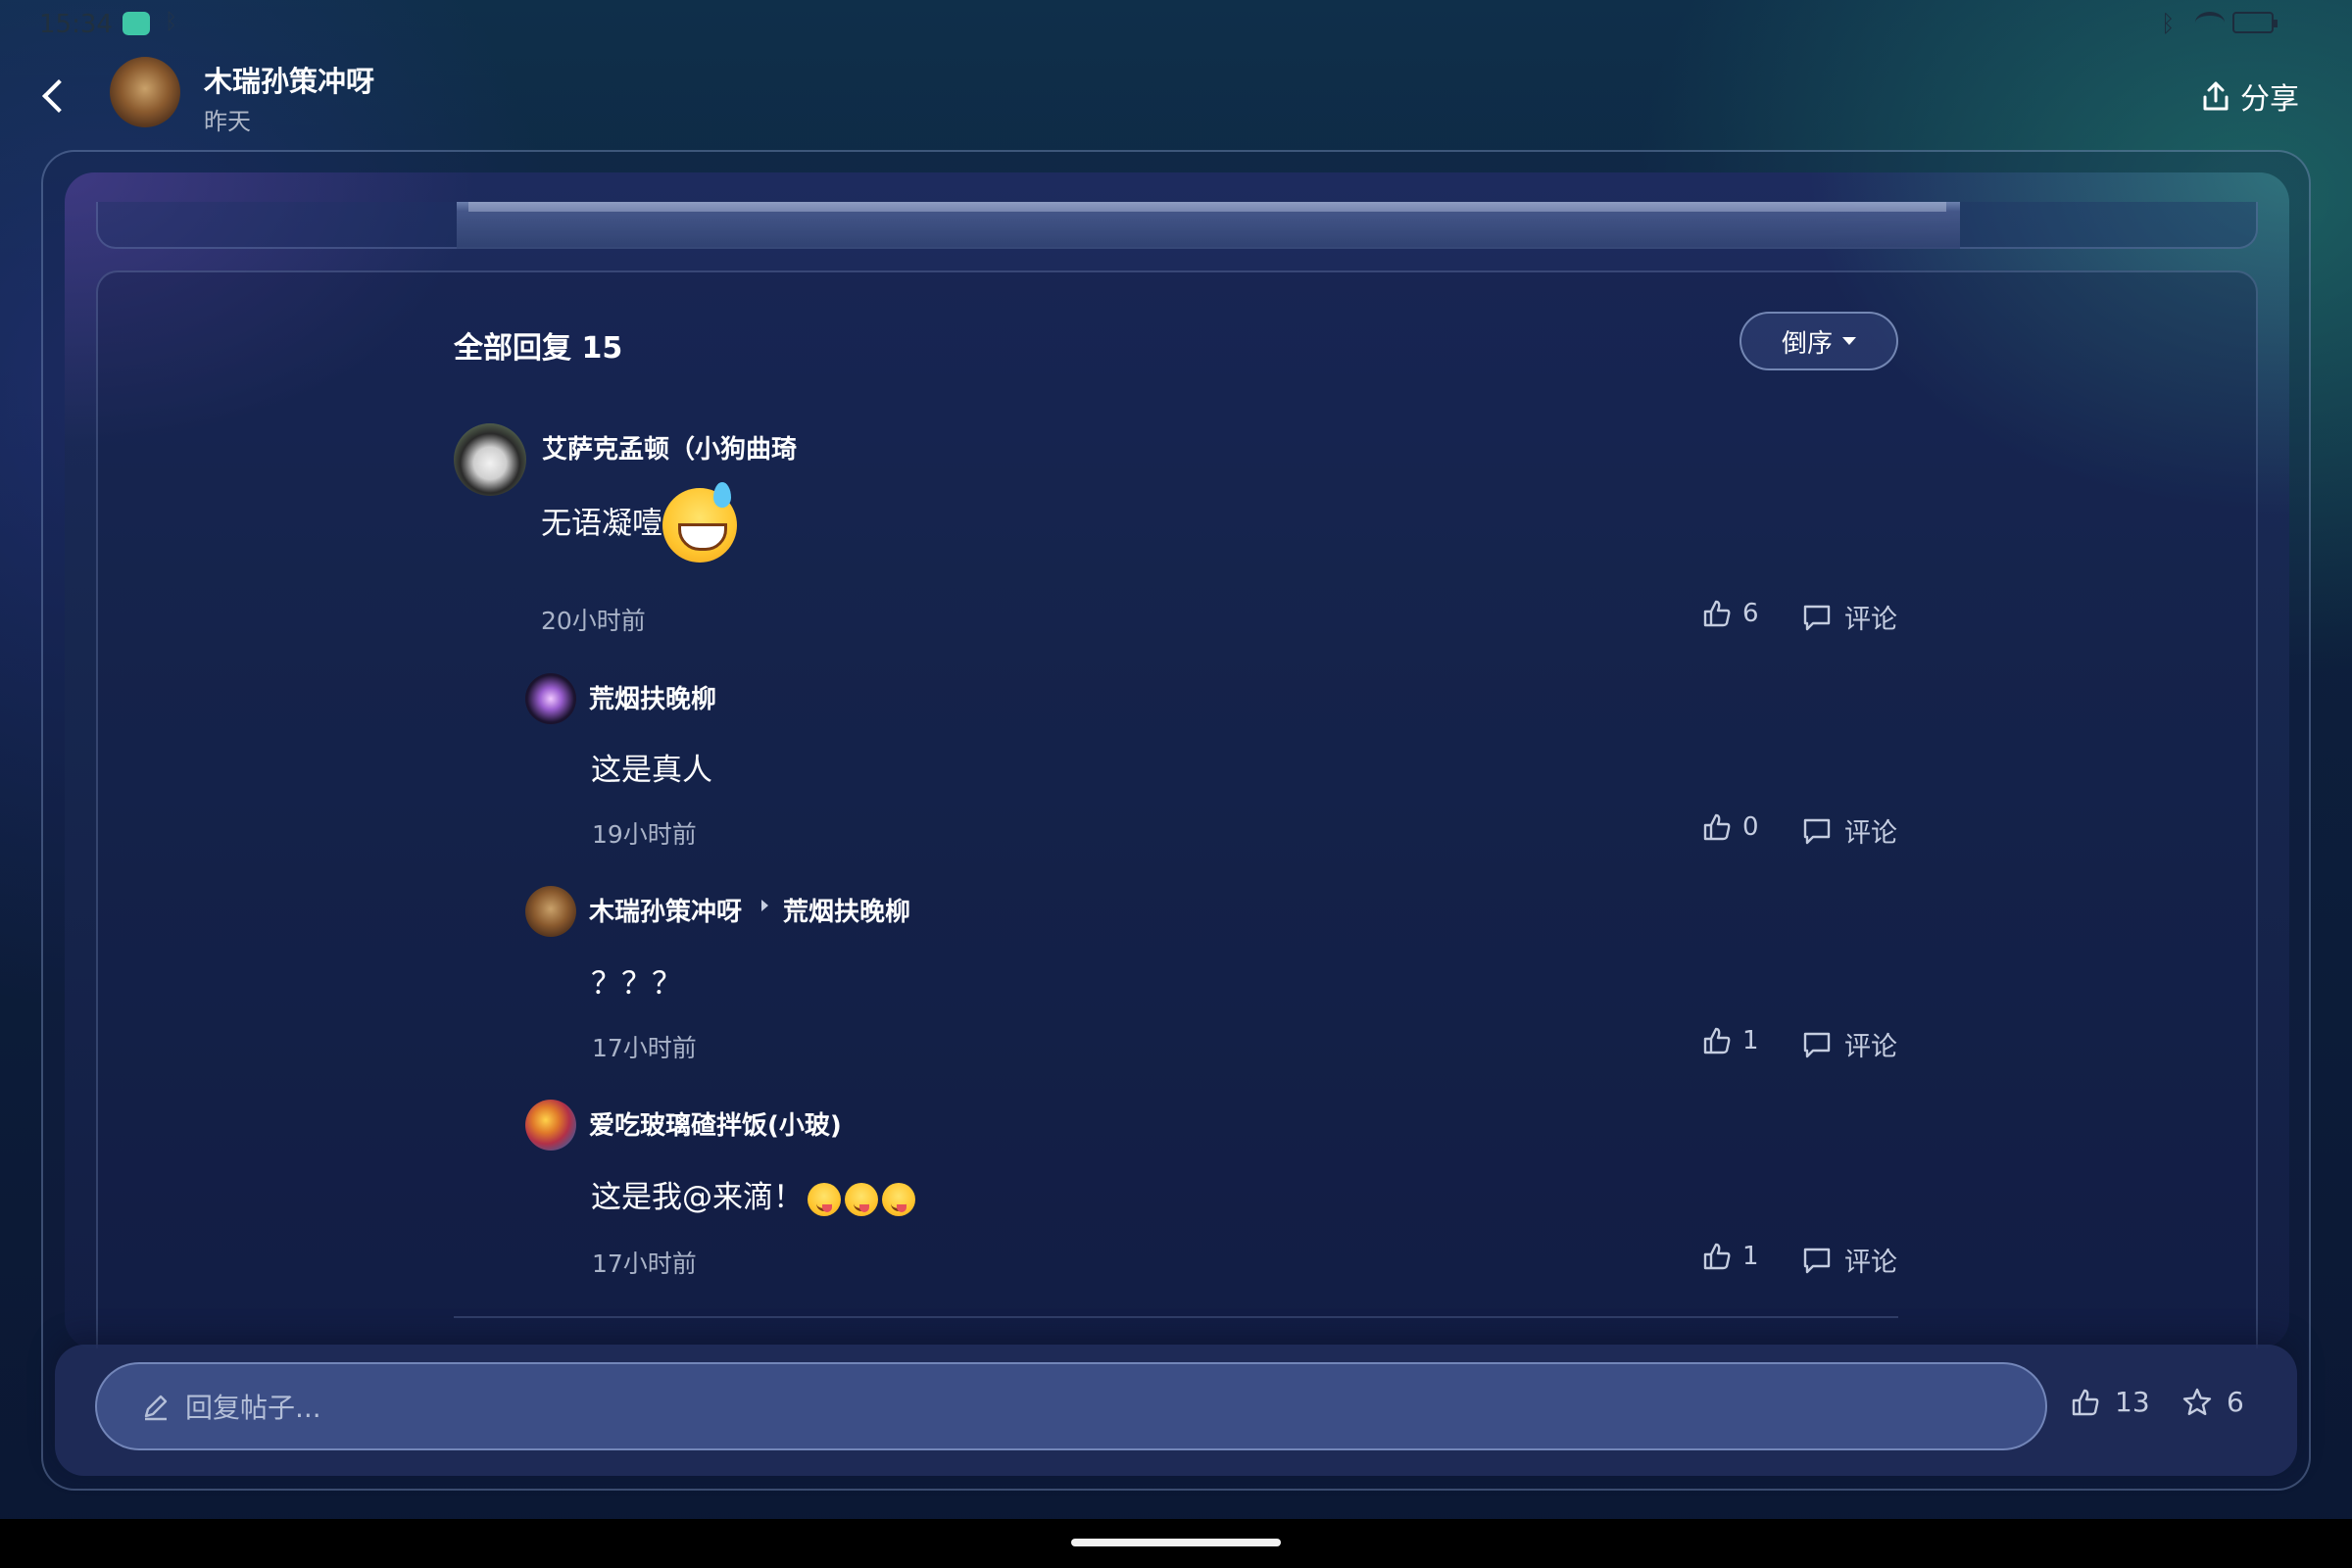  Describe the element at coordinates (1208, 225) in the screenshot. I see `post-image-bottom` at that location.